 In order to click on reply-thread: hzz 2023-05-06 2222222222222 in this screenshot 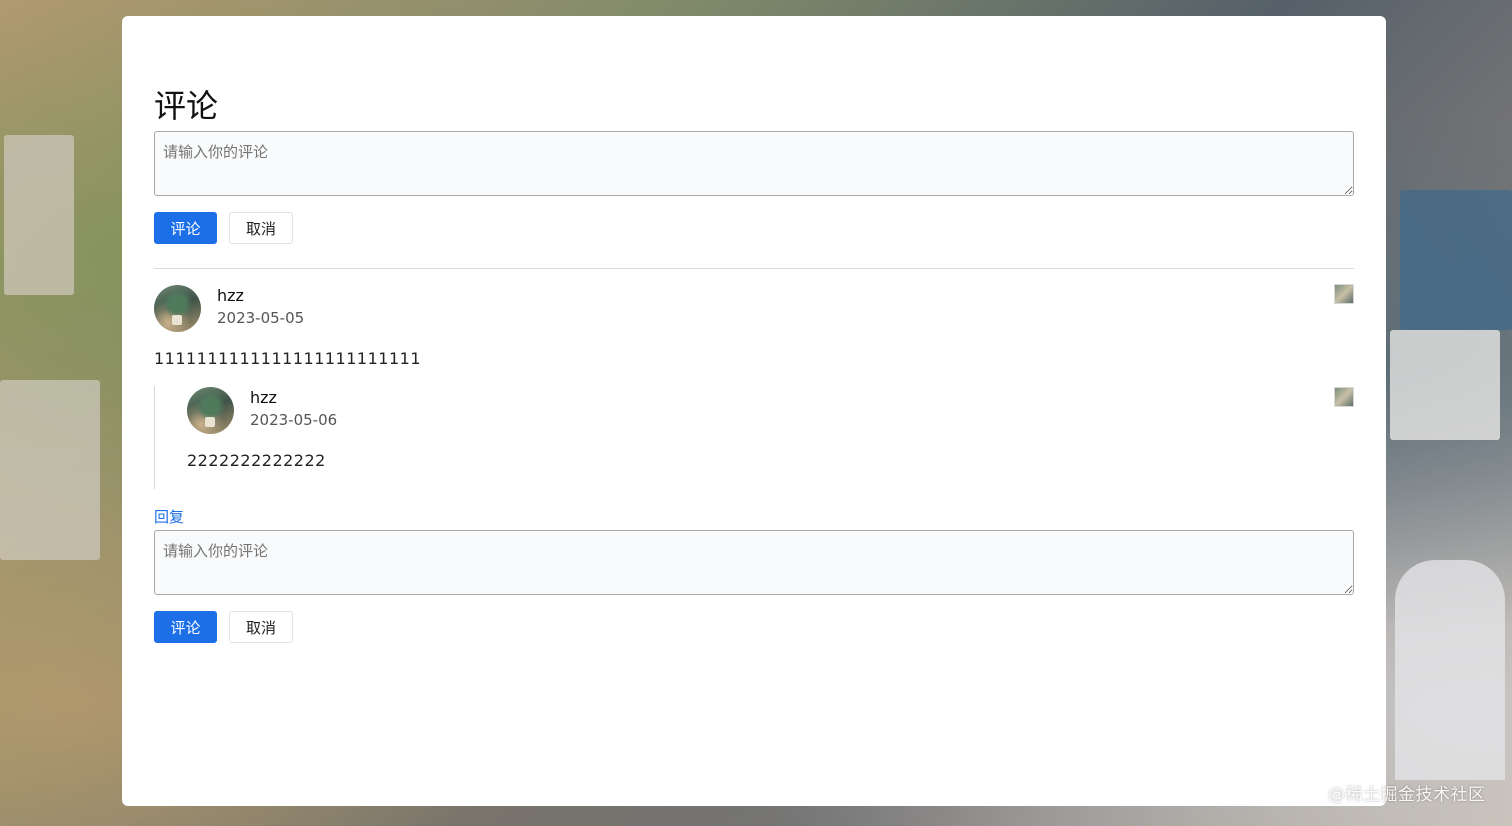, I will do `click(754, 437)`.